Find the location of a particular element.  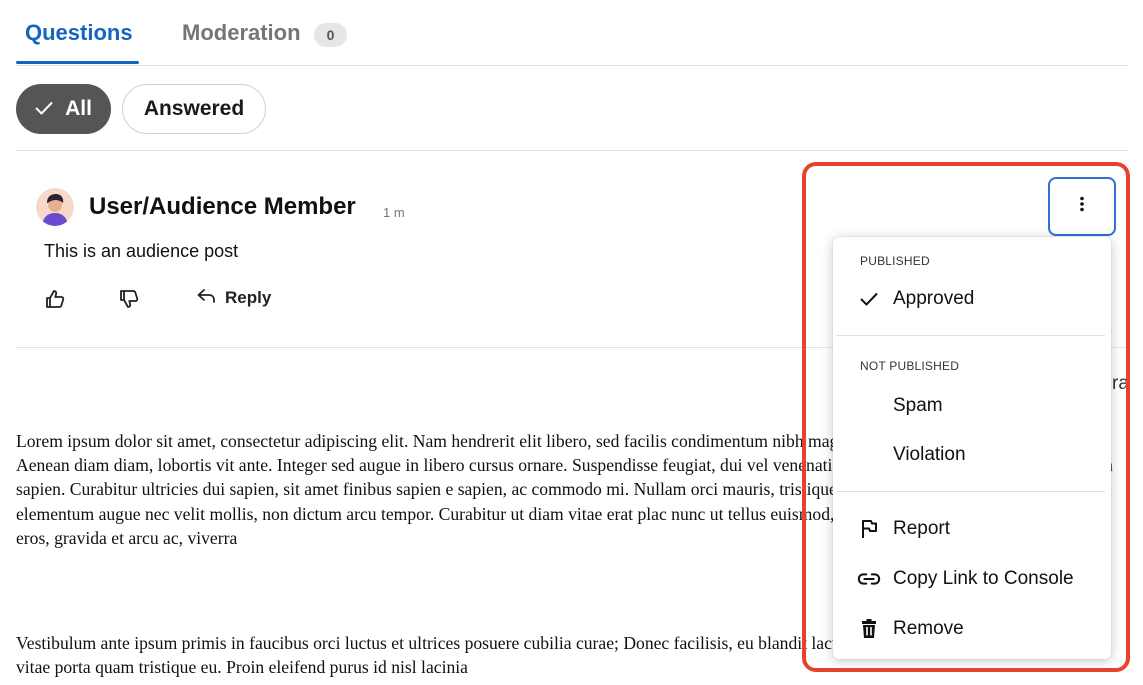

filter-answered-label: Answered is located at coordinates (194, 108).